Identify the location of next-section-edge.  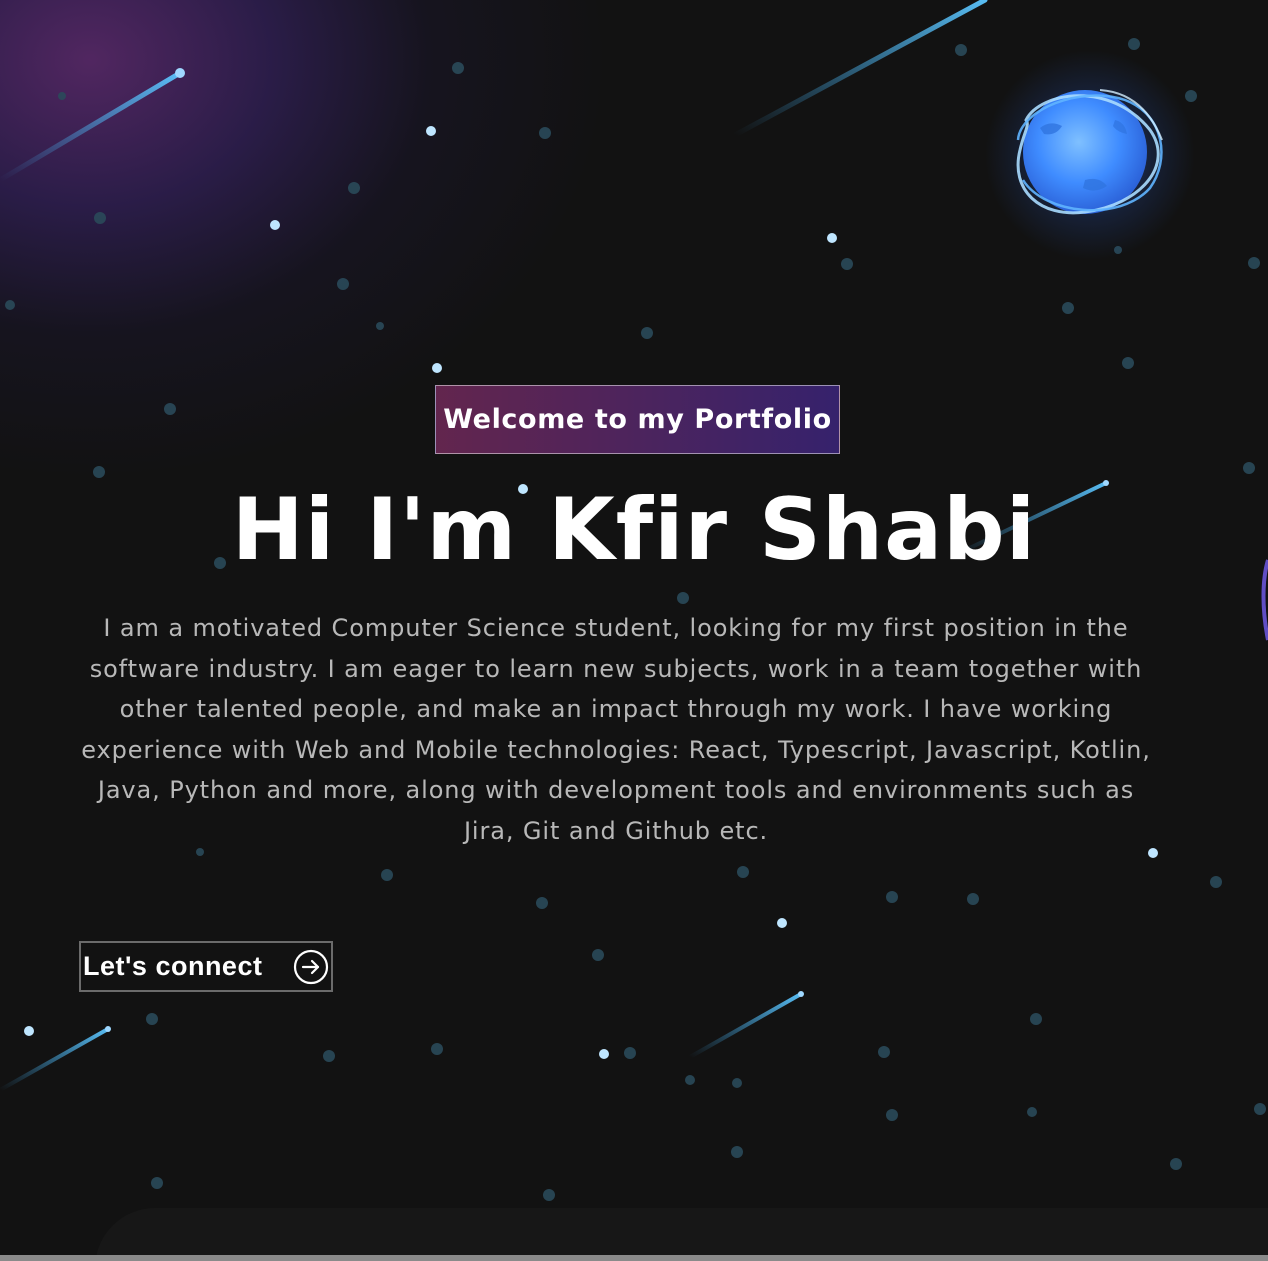
(681, 1234).